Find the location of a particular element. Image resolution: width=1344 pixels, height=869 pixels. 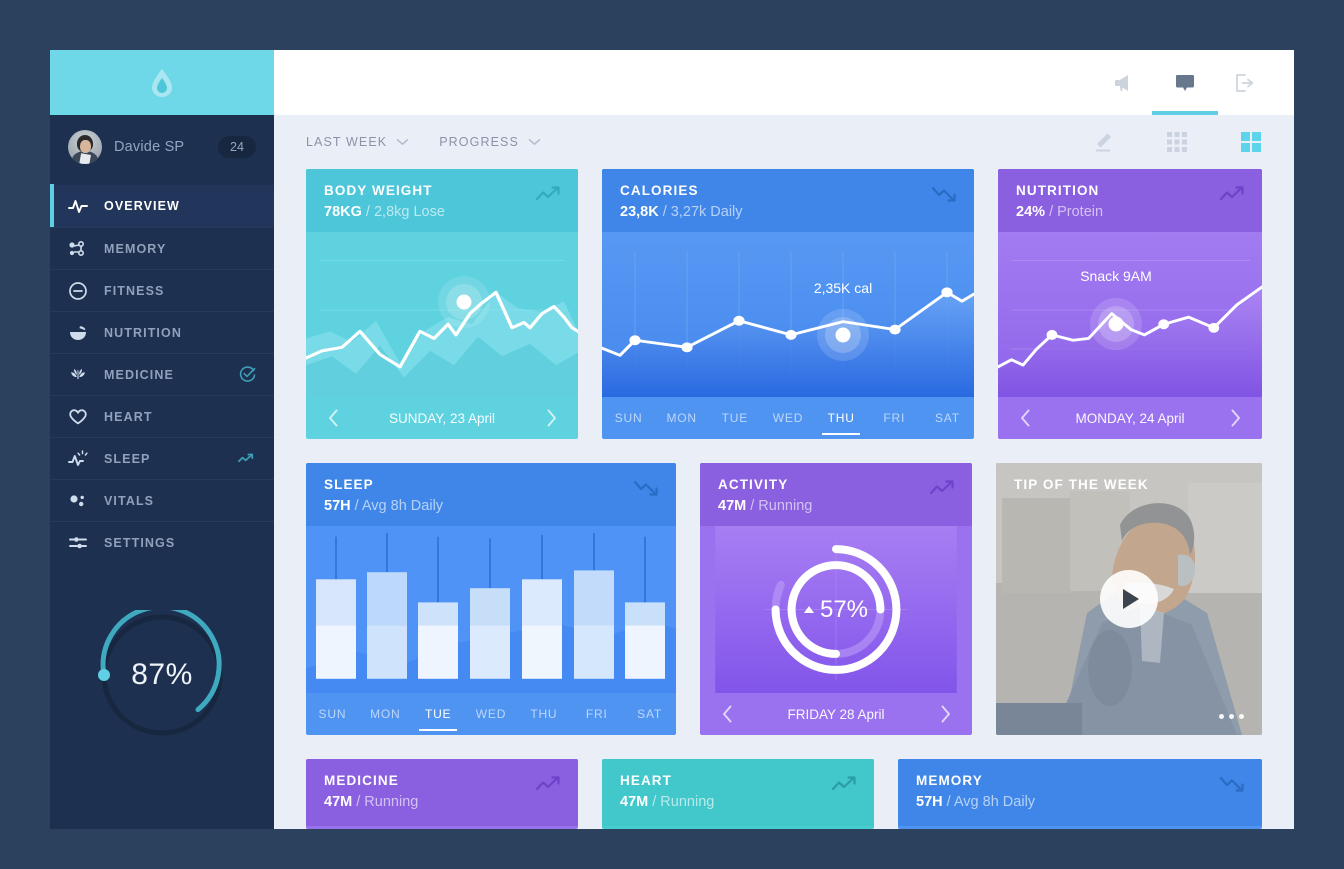

sidebar-item-heart: HEART is located at coordinates (162, 416).